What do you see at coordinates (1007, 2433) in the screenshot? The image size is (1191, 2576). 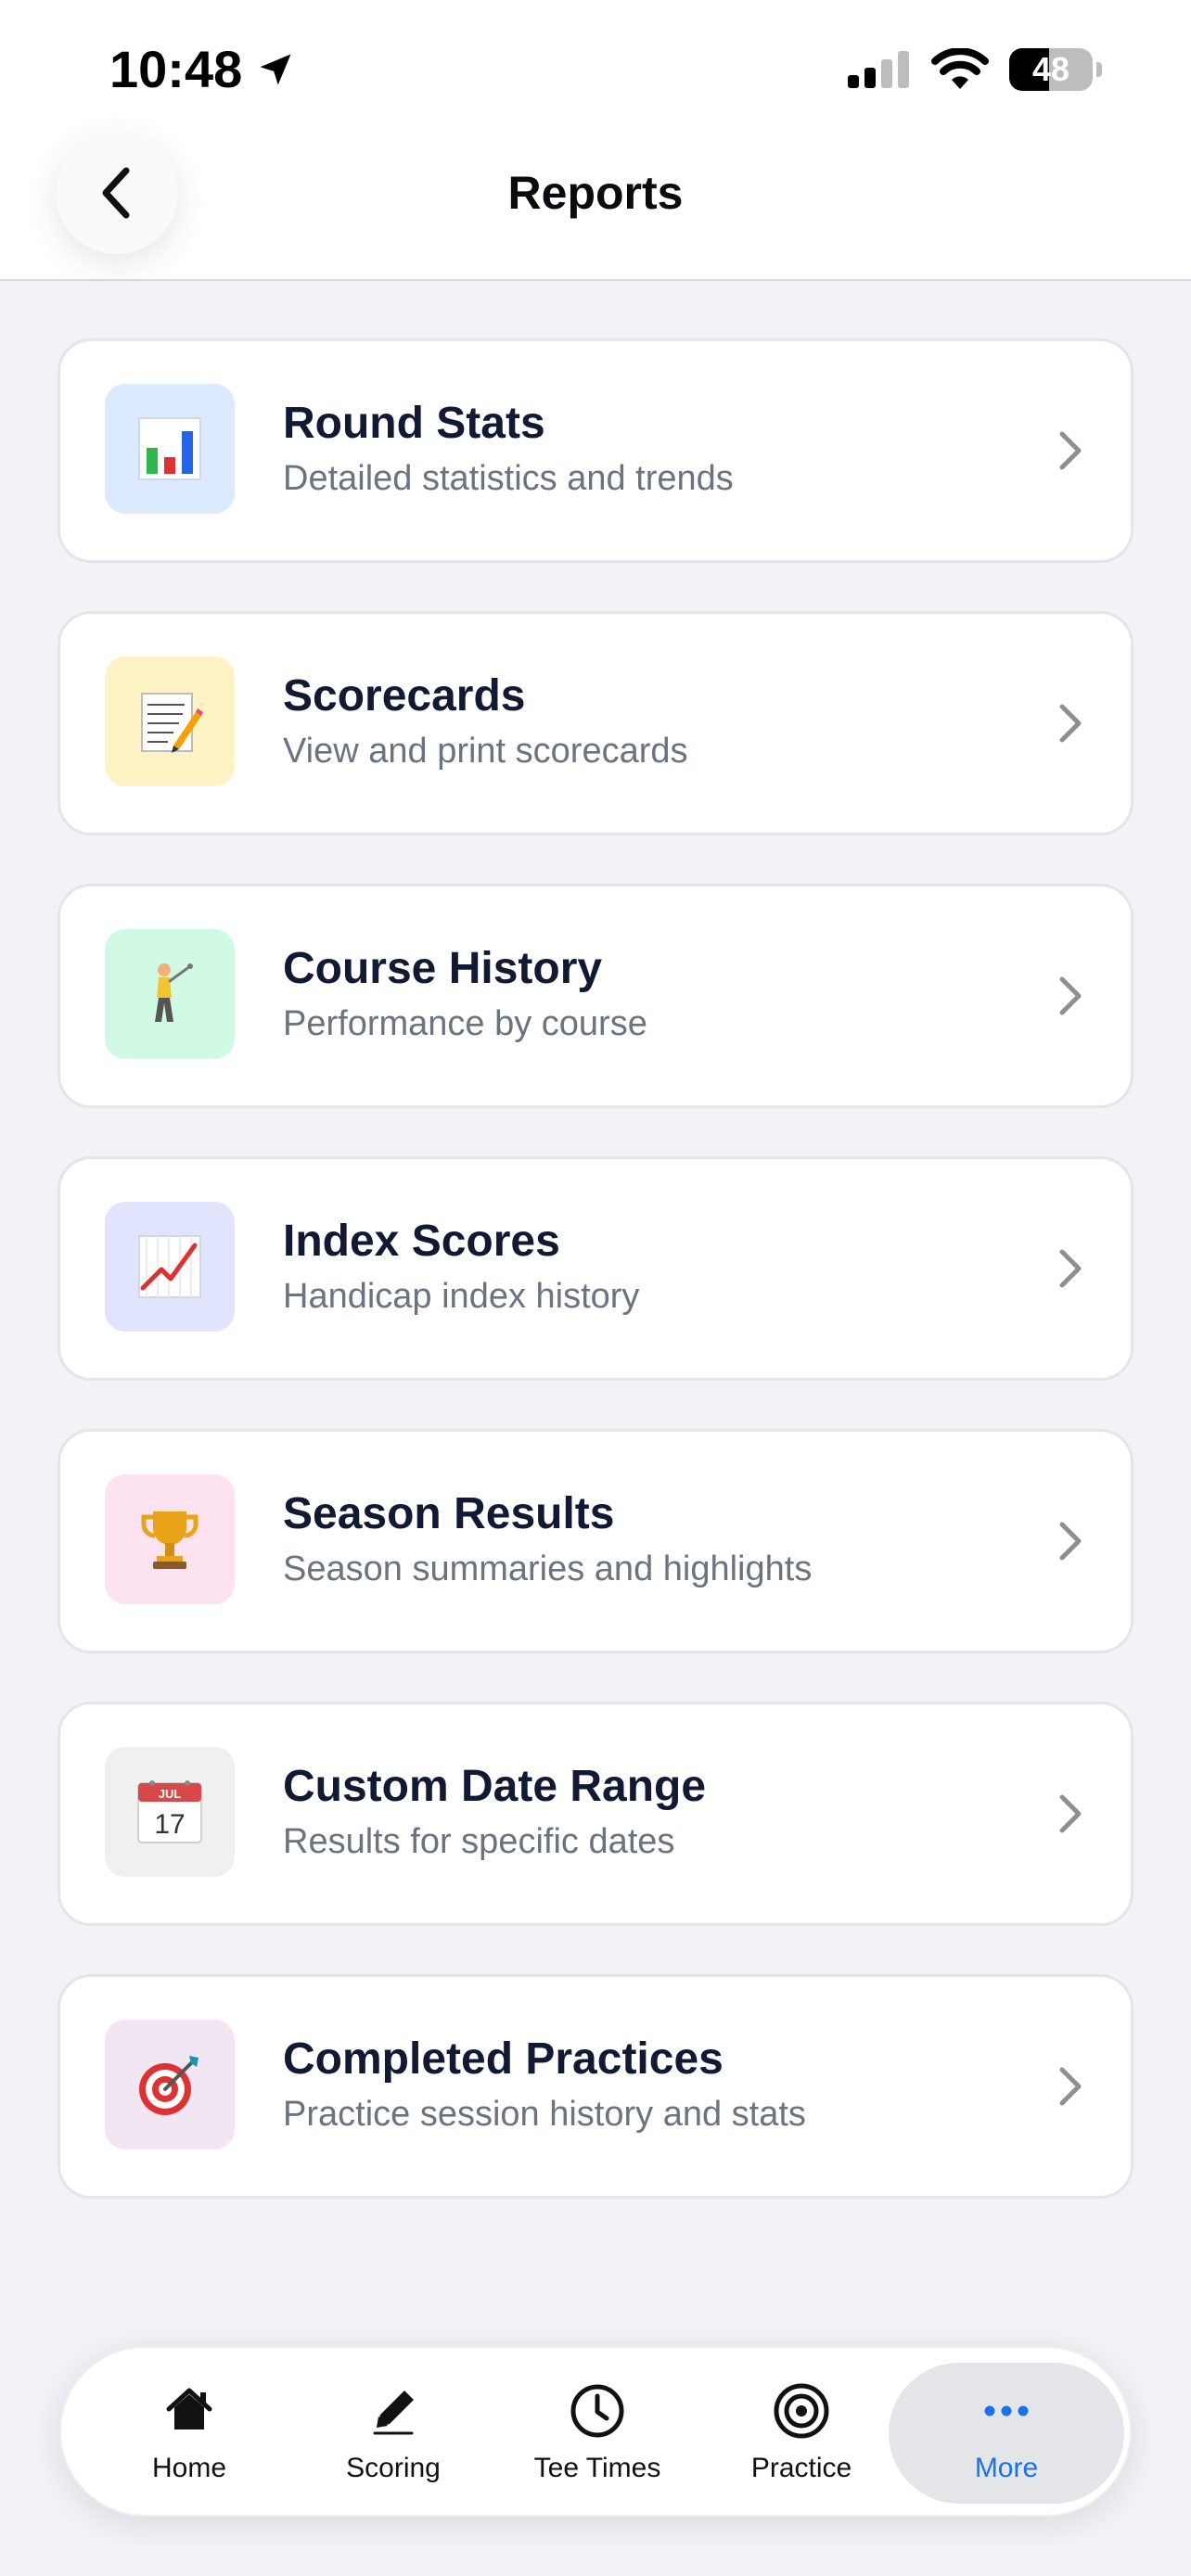 I see `tab-more: More` at bounding box center [1007, 2433].